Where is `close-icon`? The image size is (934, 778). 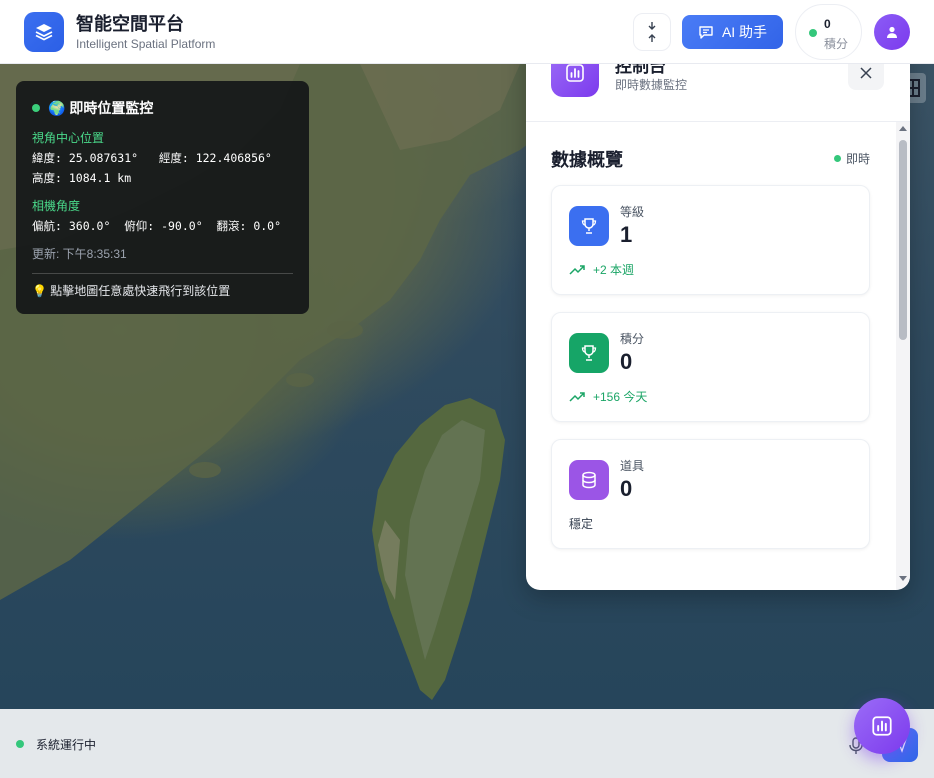
close-icon is located at coordinates (866, 73).